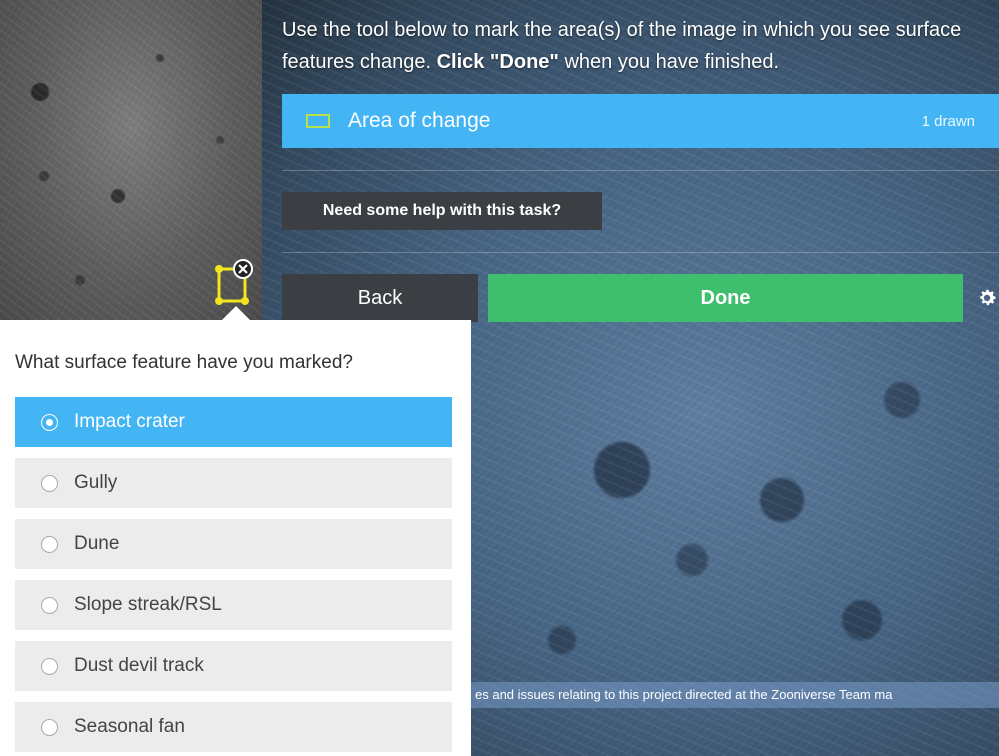  Describe the element at coordinates (948, 121) in the screenshot. I see `tool-drawn-count: 1 drawn` at that location.